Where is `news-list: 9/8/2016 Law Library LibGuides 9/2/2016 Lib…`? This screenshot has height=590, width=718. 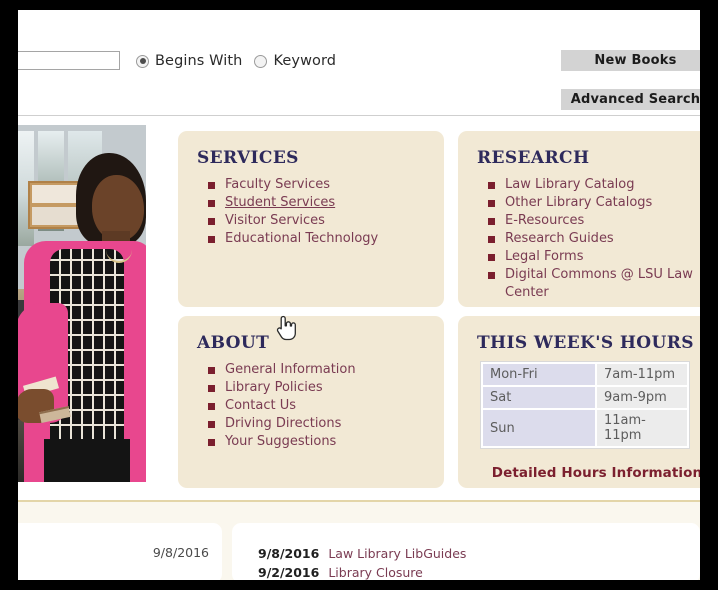
news-list: 9/8/2016 Law Library LibGuides 9/2/2016 Lib… is located at coordinates (466, 551).